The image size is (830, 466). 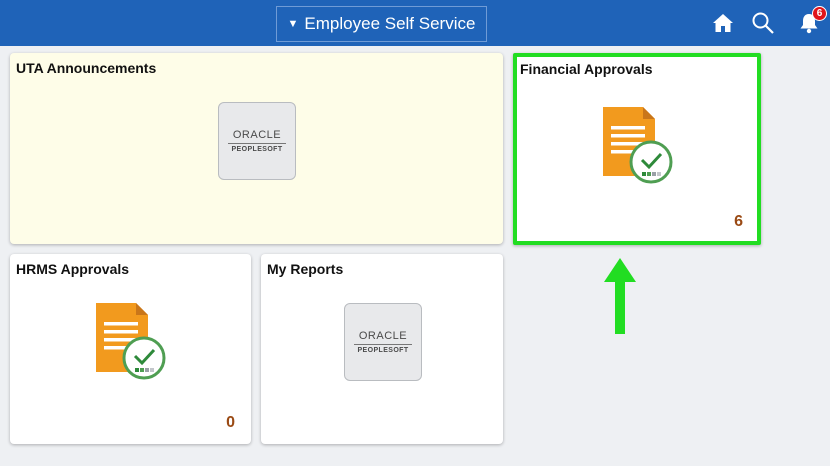 I want to click on tile-title: Financial Approvals, so click(x=586, y=69).